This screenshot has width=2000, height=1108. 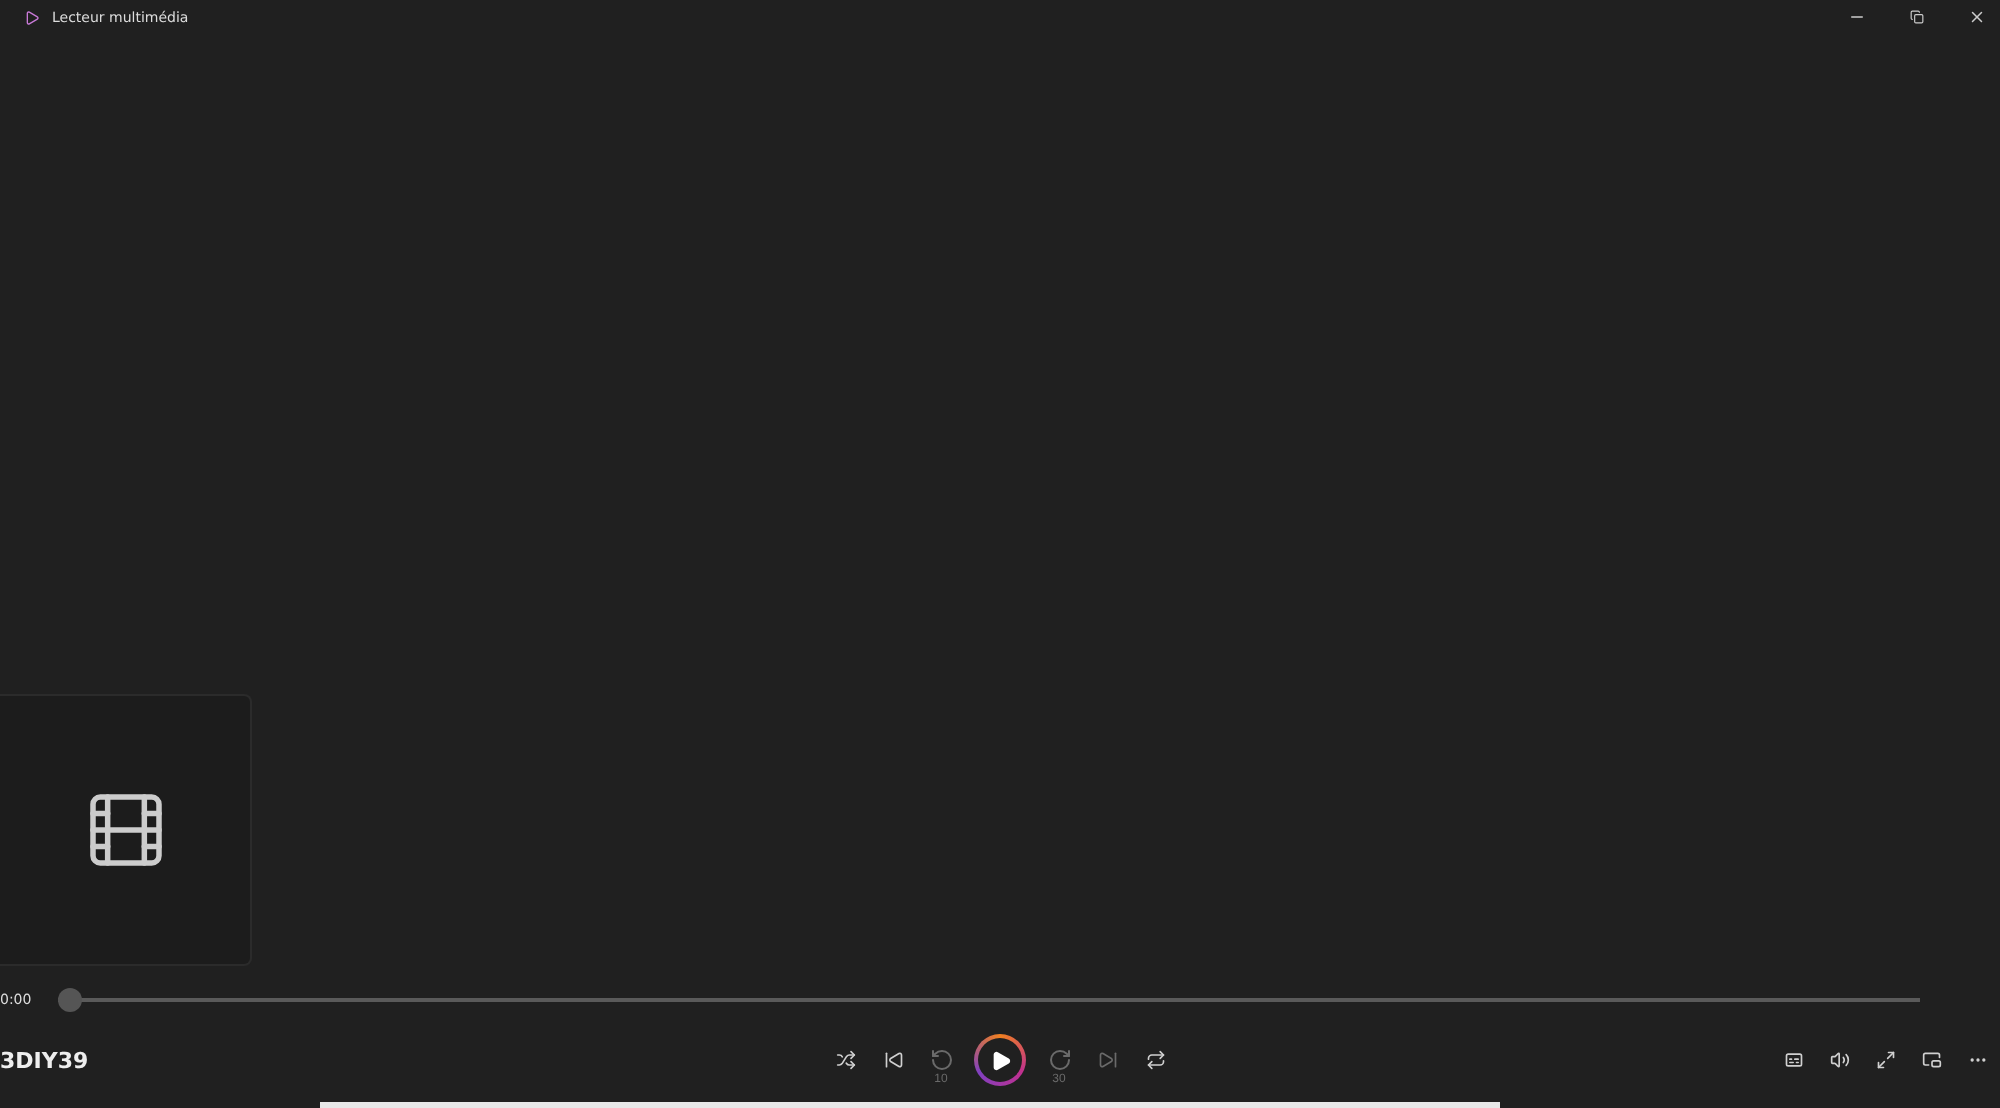 I want to click on fast-forward-icon, so click(x=1059, y=1060).